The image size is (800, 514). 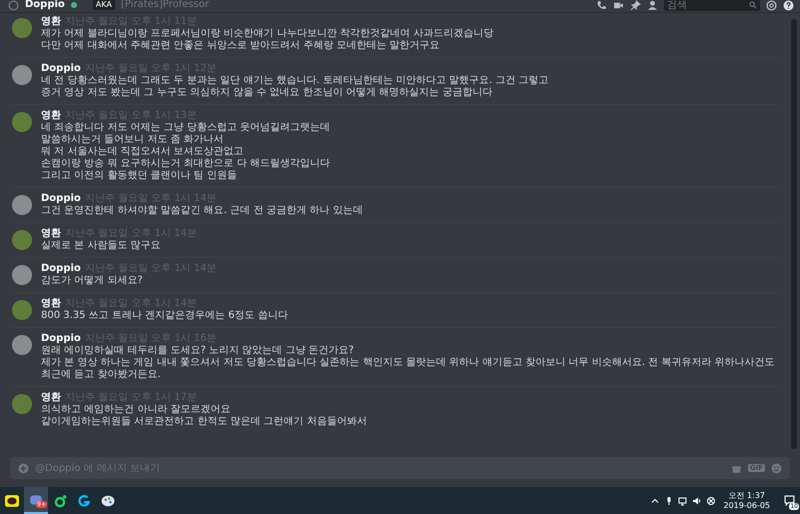 What do you see at coordinates (139, 176) in the screenshot?
I see `message-text: 그리고 이전의 활동했던 클랜이나 팀 인원들` at bounding box center [139, 176].